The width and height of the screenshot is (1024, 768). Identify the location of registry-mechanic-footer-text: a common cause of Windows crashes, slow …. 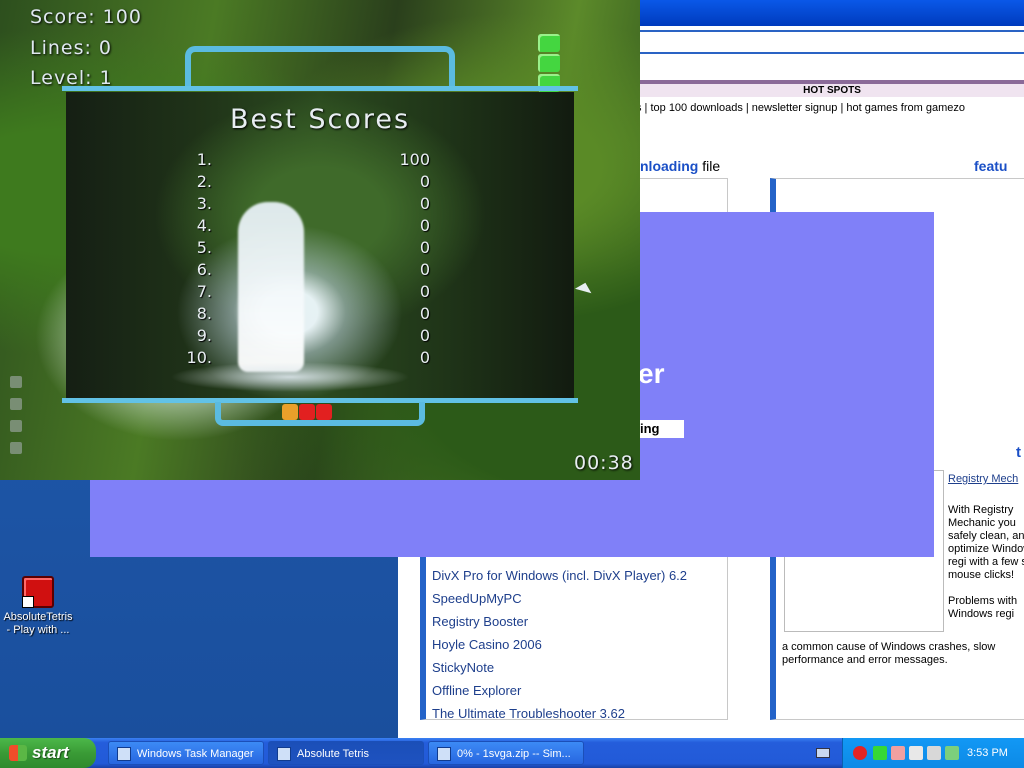
(889, 653).